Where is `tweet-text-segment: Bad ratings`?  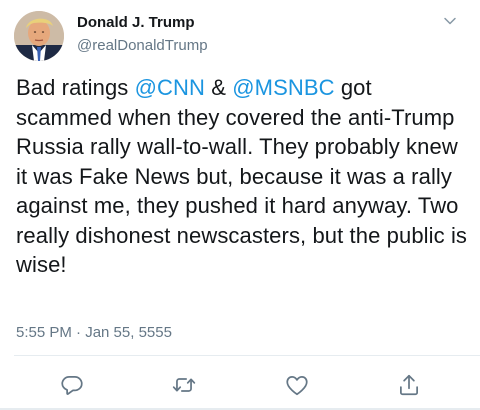
tweet-text-segment: Bad ratings is located at coordinates (75, 87).